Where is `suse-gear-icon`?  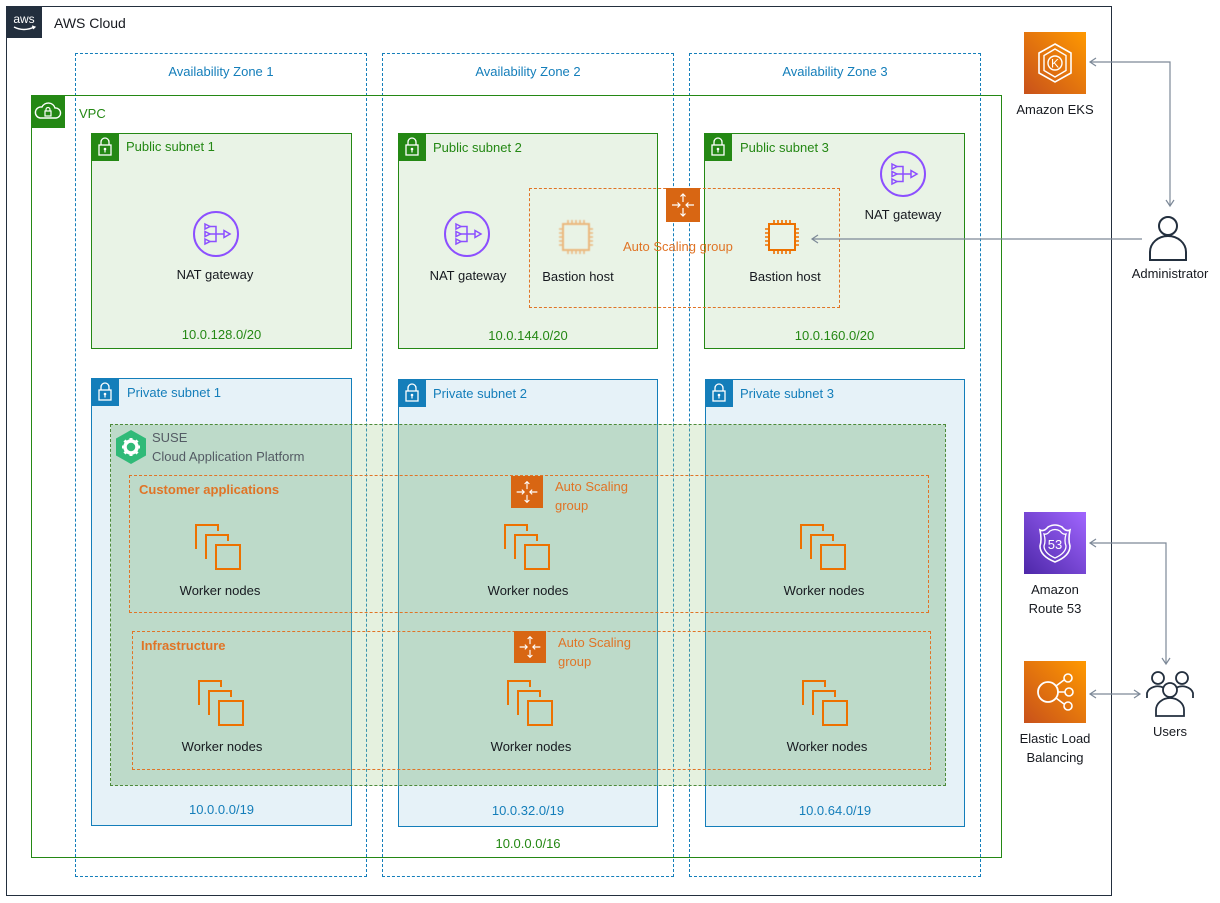
suse-gear-icon is located at coordinates (131, 447).